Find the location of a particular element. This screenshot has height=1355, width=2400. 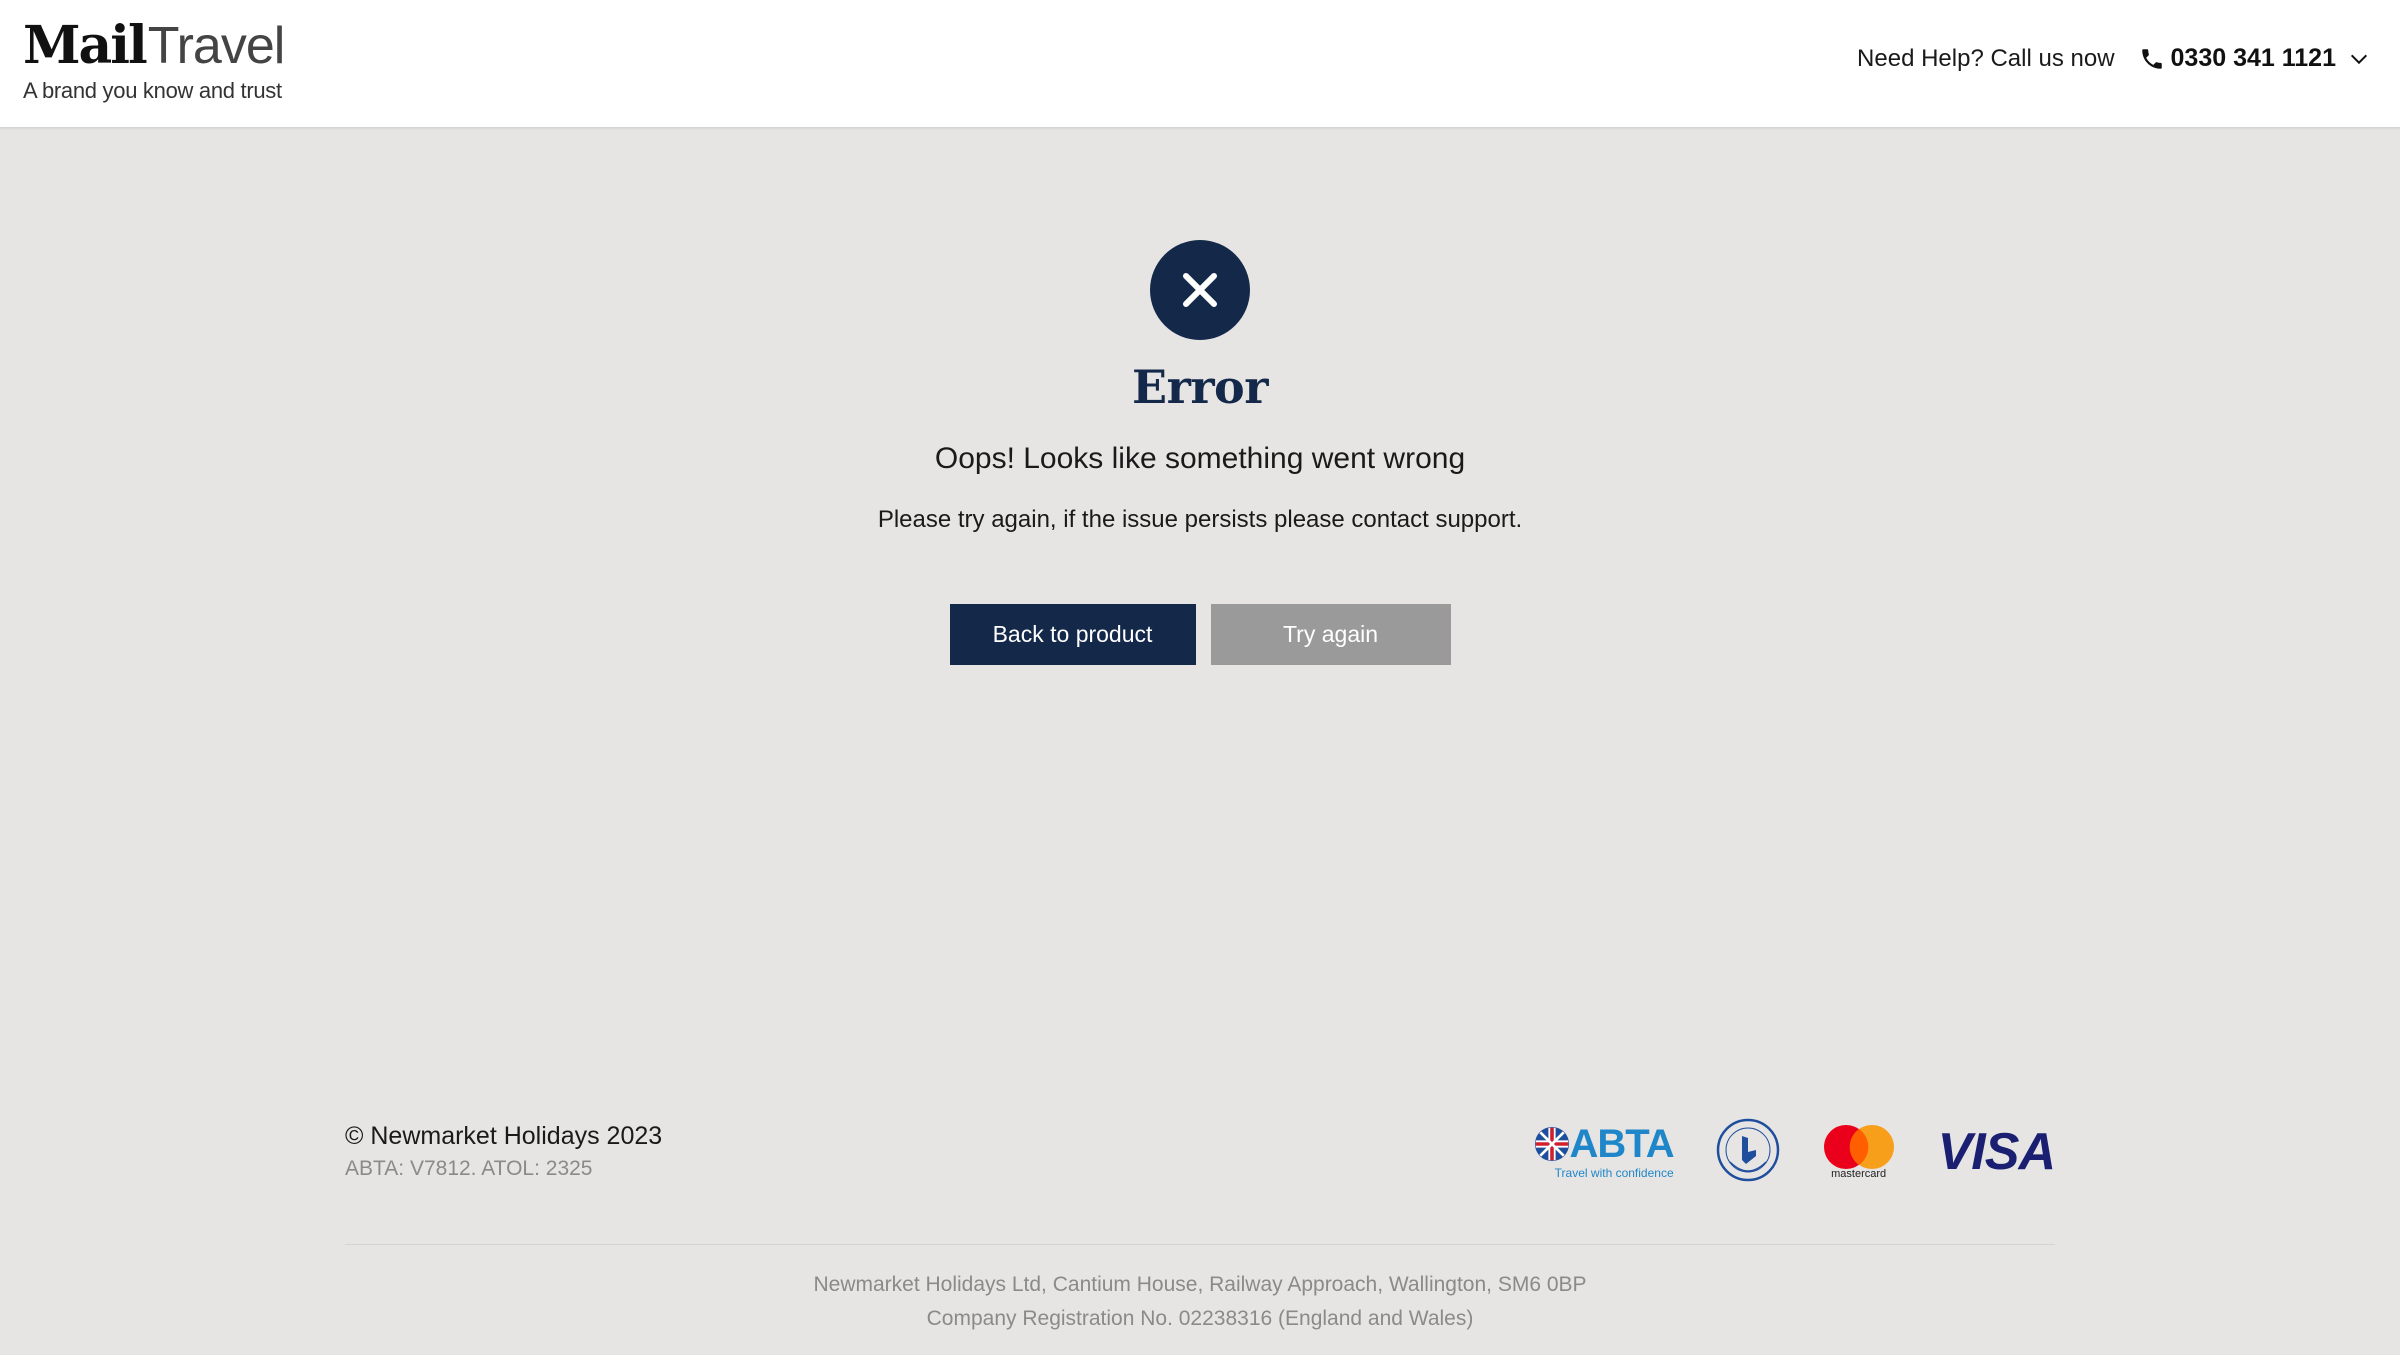

logo-travel-text: Travel is located at coordinates (216, 46).